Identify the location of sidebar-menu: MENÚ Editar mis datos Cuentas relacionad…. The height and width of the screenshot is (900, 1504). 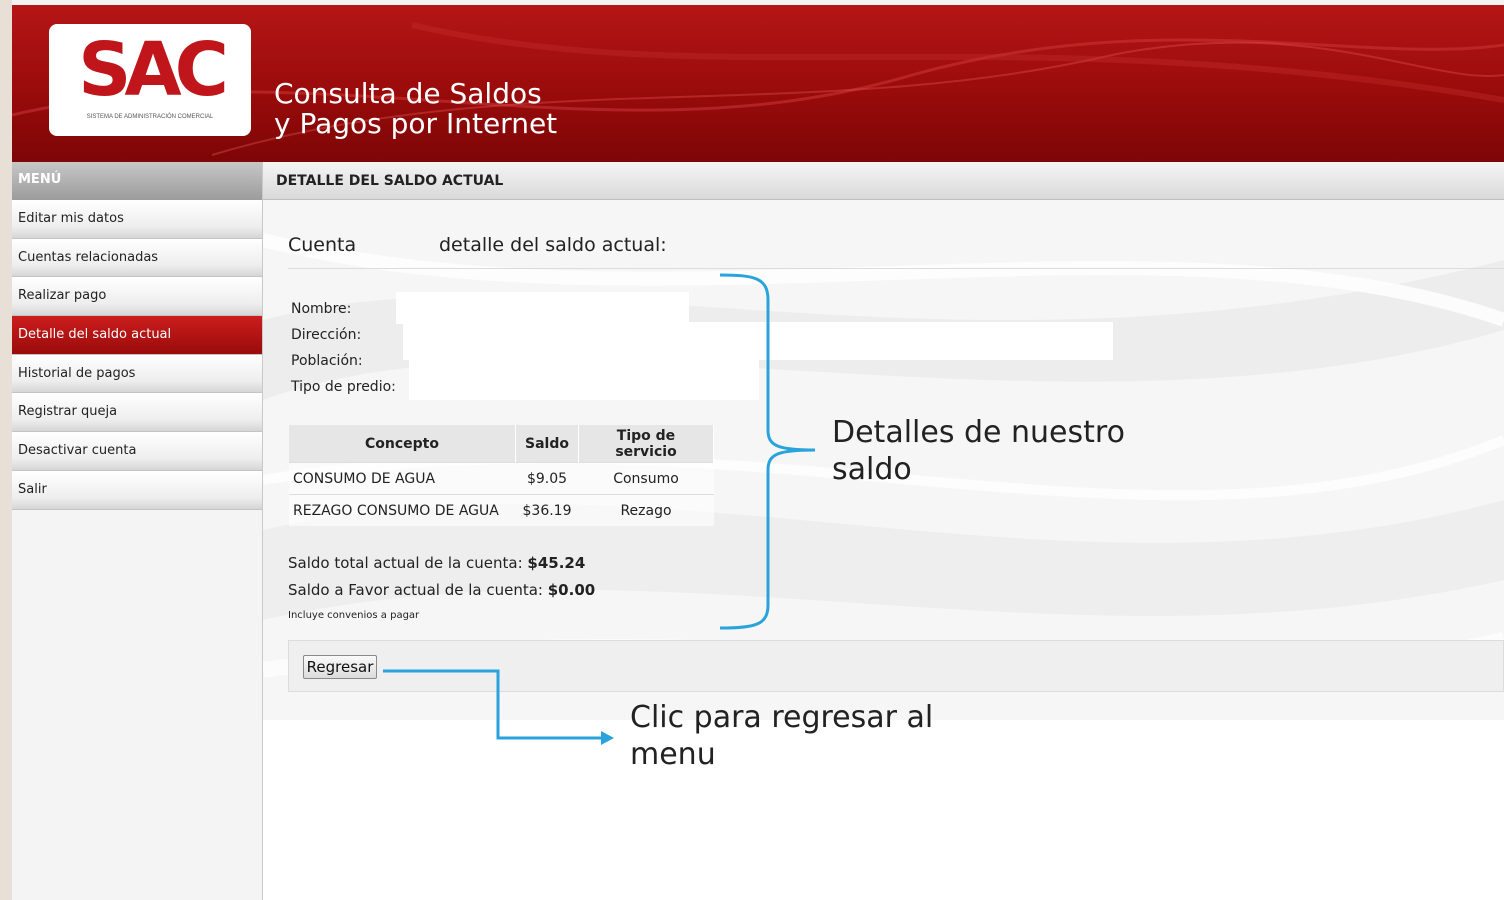
(137, 531).